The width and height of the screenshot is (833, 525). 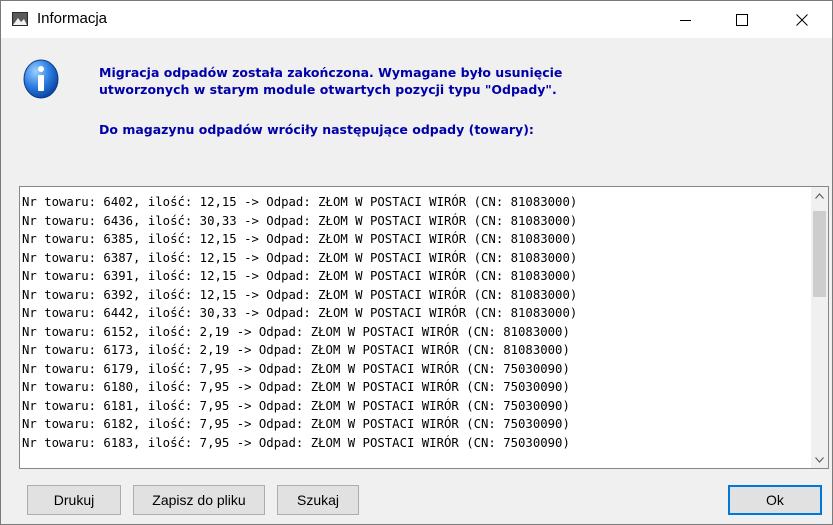 What do you see at coordinates (199, 500) in the screenshot?
I see `save-to-file-button: Zapisz do pliku` at bounding box center [199, 500].